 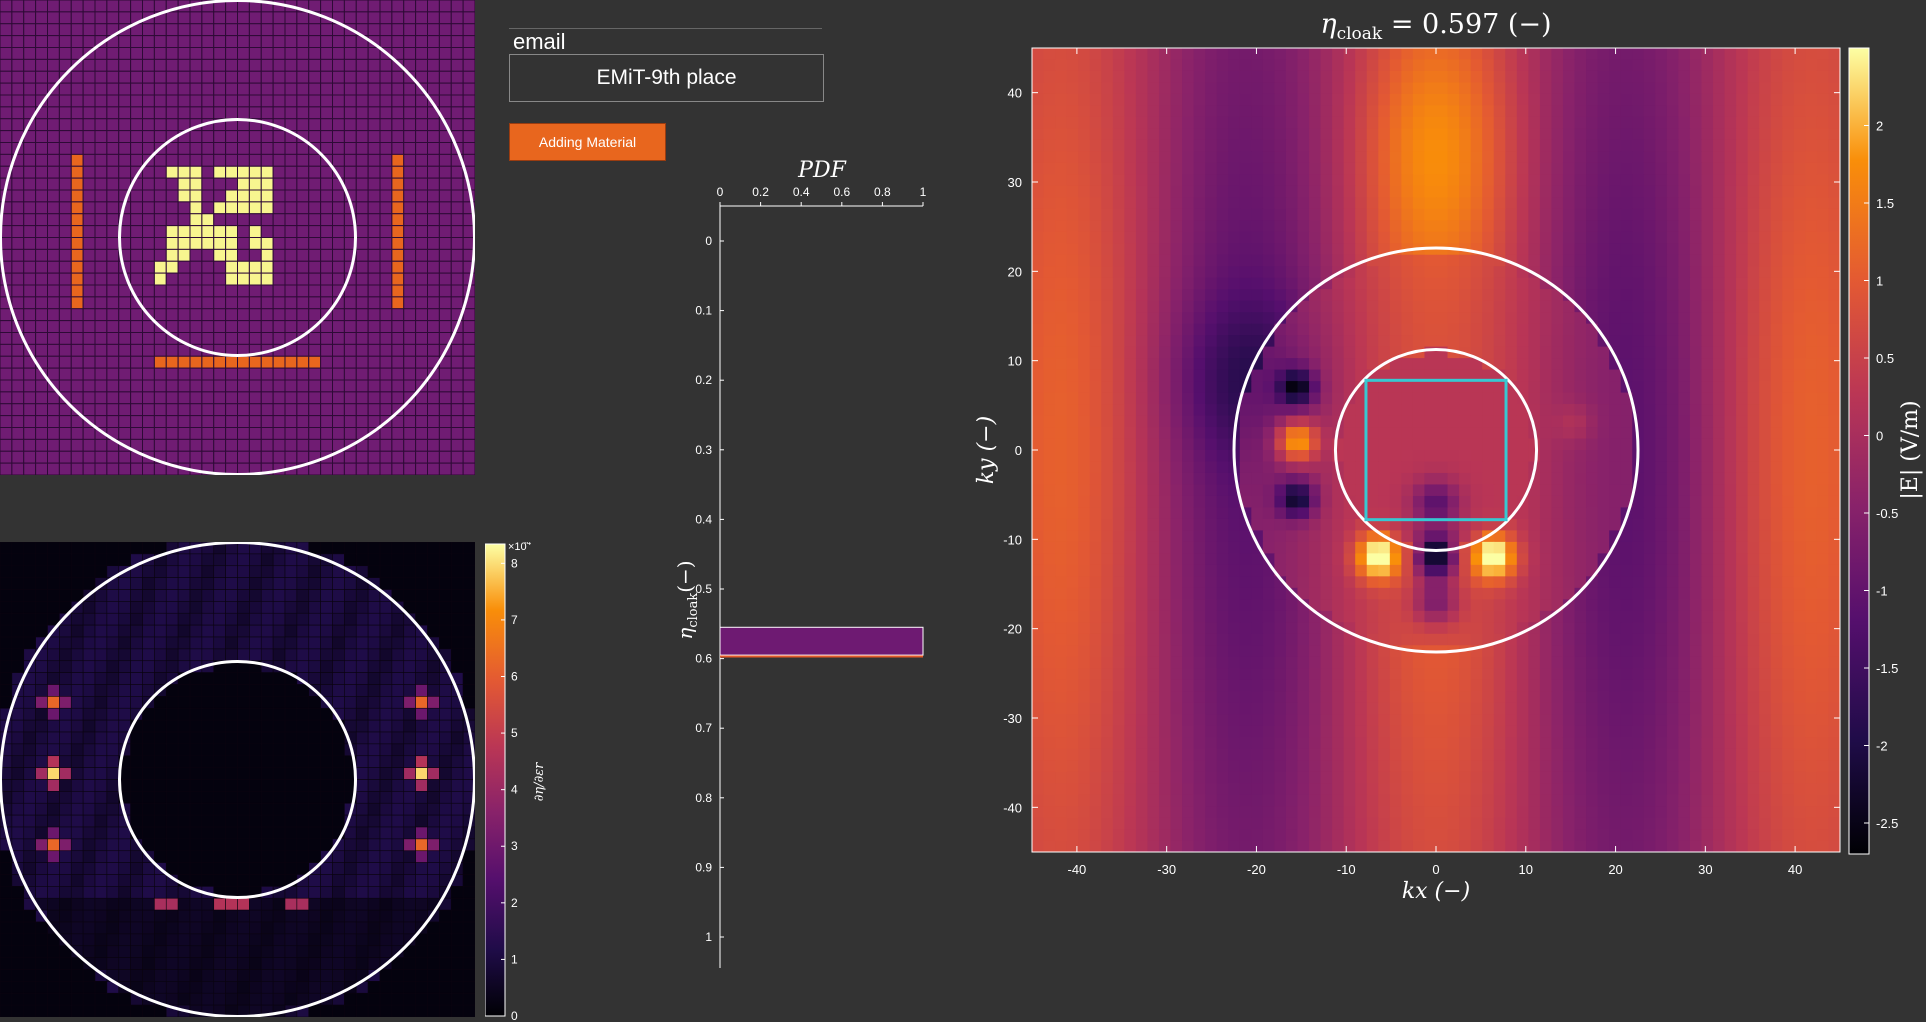 I want to click on name-display: EMiT-9th place, so click(x=666, y=78).